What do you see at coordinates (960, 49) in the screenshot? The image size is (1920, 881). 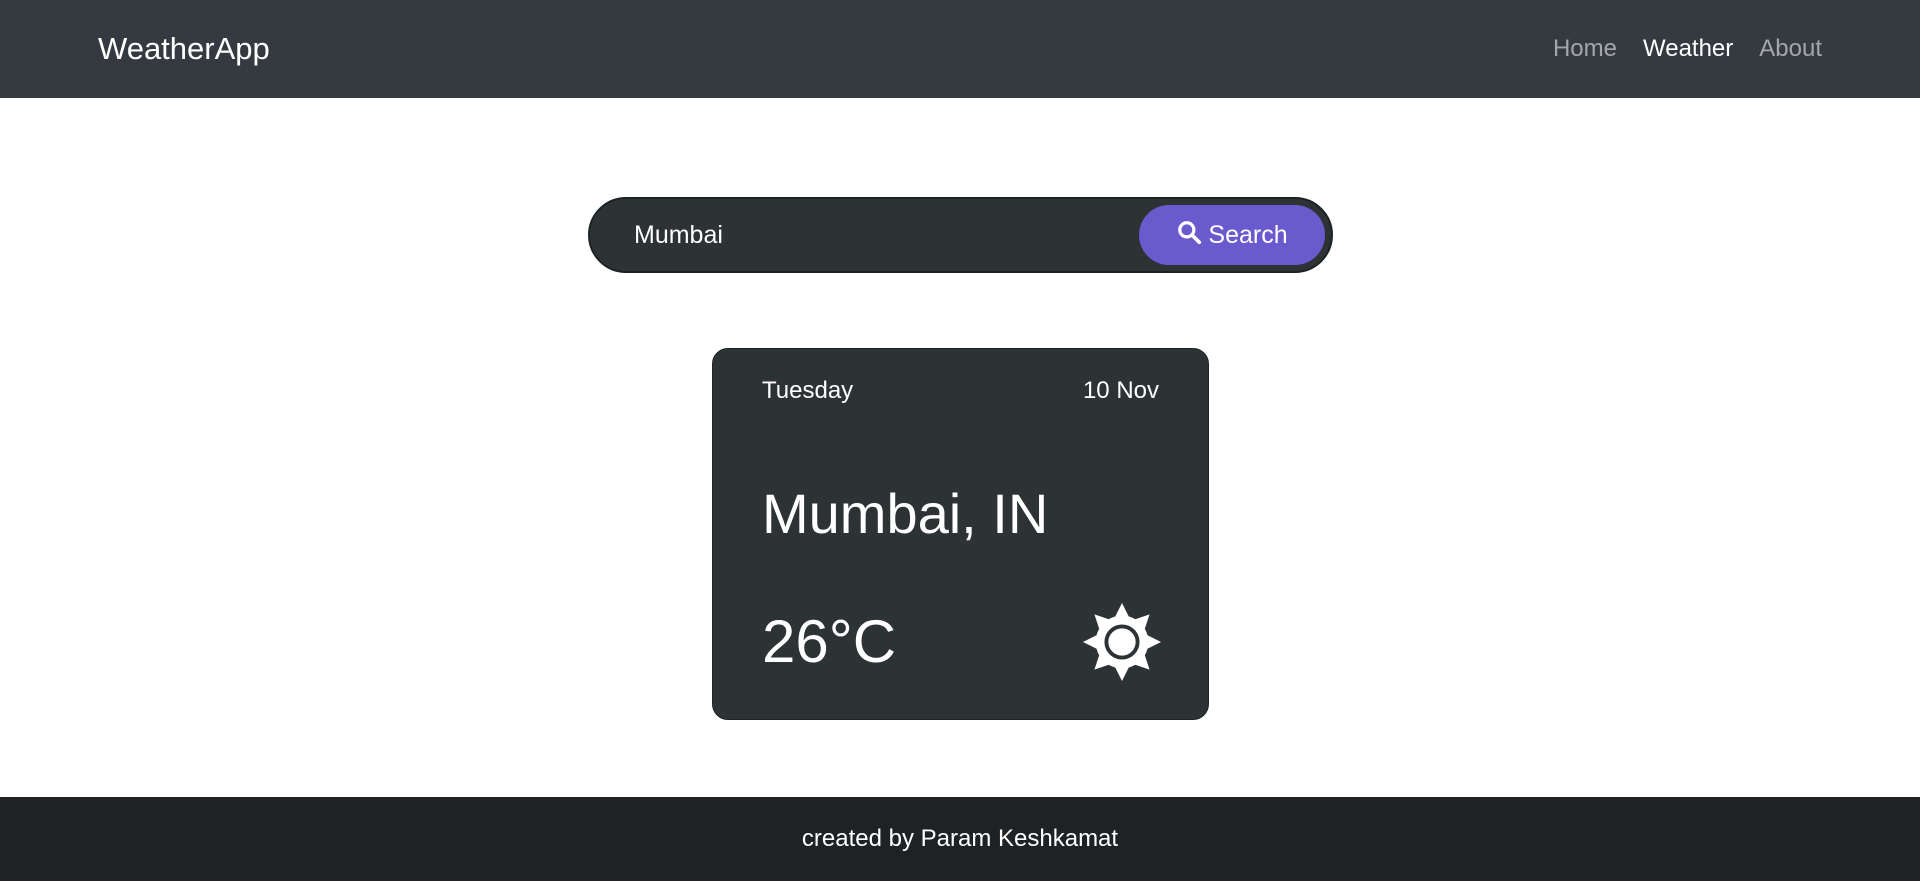 I see `navbar: WeatherApp Home Weather About` at bounding box center [960, 49].